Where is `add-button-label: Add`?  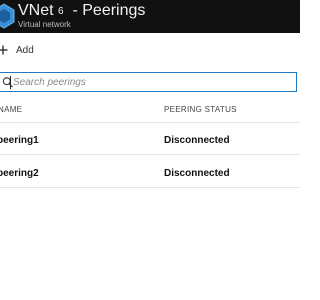
add-button-label: Add is located at coordinates (25, 50).